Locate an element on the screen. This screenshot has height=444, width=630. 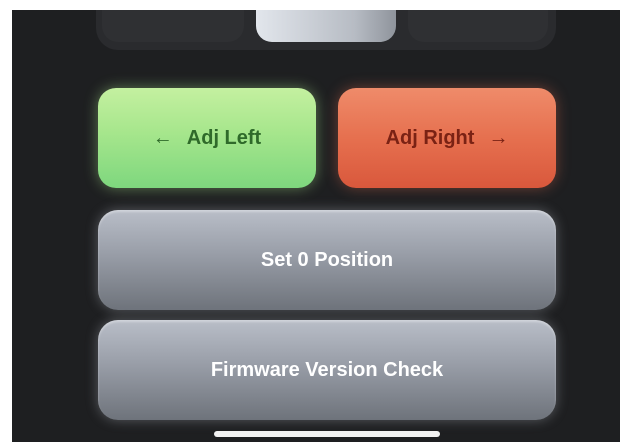
arrow-right-icon: → is located at coordinates (498, 138).